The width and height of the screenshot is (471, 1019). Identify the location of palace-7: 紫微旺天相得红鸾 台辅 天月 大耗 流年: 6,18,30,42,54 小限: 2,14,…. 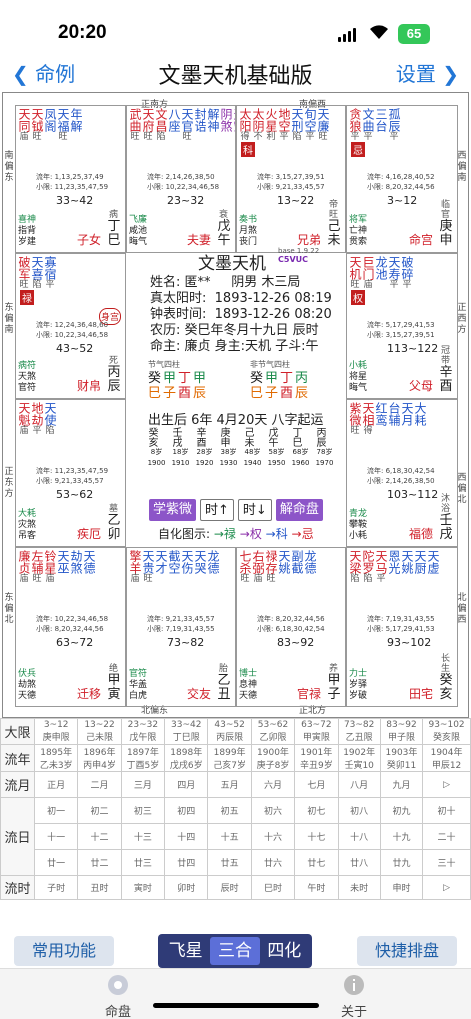
(402, 473).